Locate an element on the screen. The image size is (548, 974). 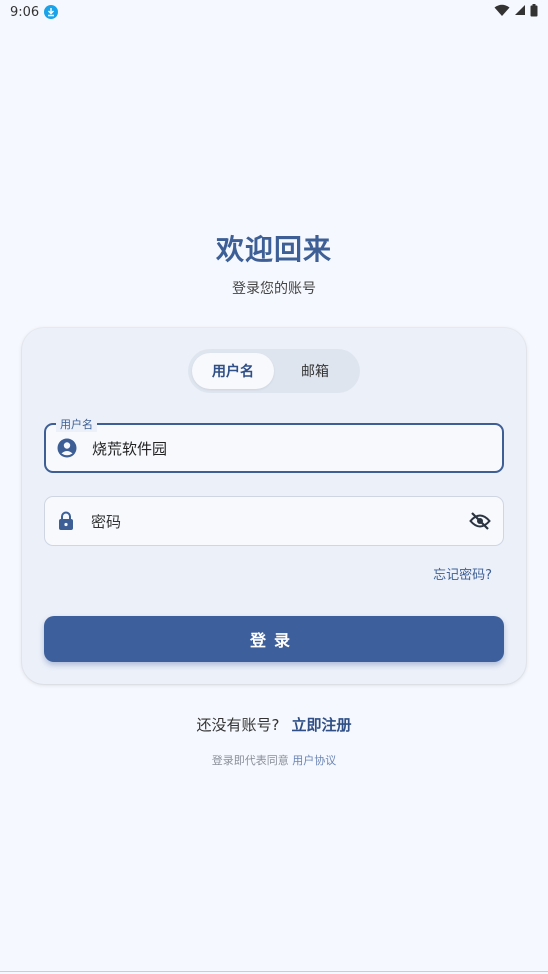
page-subtitle: 登录您的账号 is located at coordinates (274, 289).